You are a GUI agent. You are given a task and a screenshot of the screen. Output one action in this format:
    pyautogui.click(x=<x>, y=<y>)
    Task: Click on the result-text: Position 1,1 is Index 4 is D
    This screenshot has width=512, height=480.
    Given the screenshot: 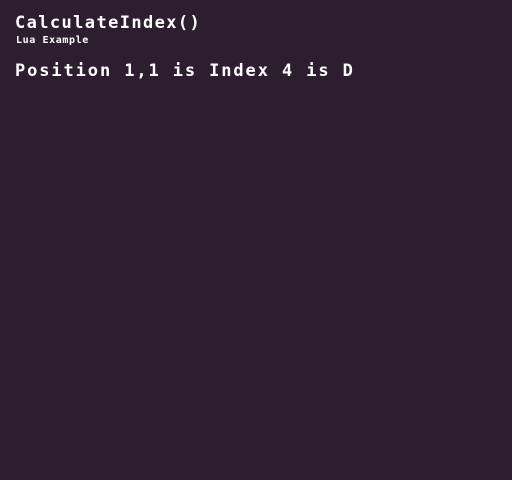 What is the action you would take?
    pyautogui.click(x=185, y=71)
    